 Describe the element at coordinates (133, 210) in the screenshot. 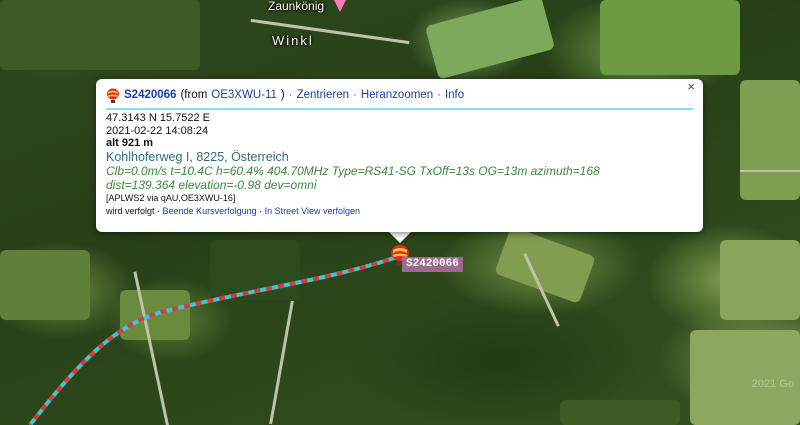

I see `tracking-status: wird verfolgt ·` at that location.